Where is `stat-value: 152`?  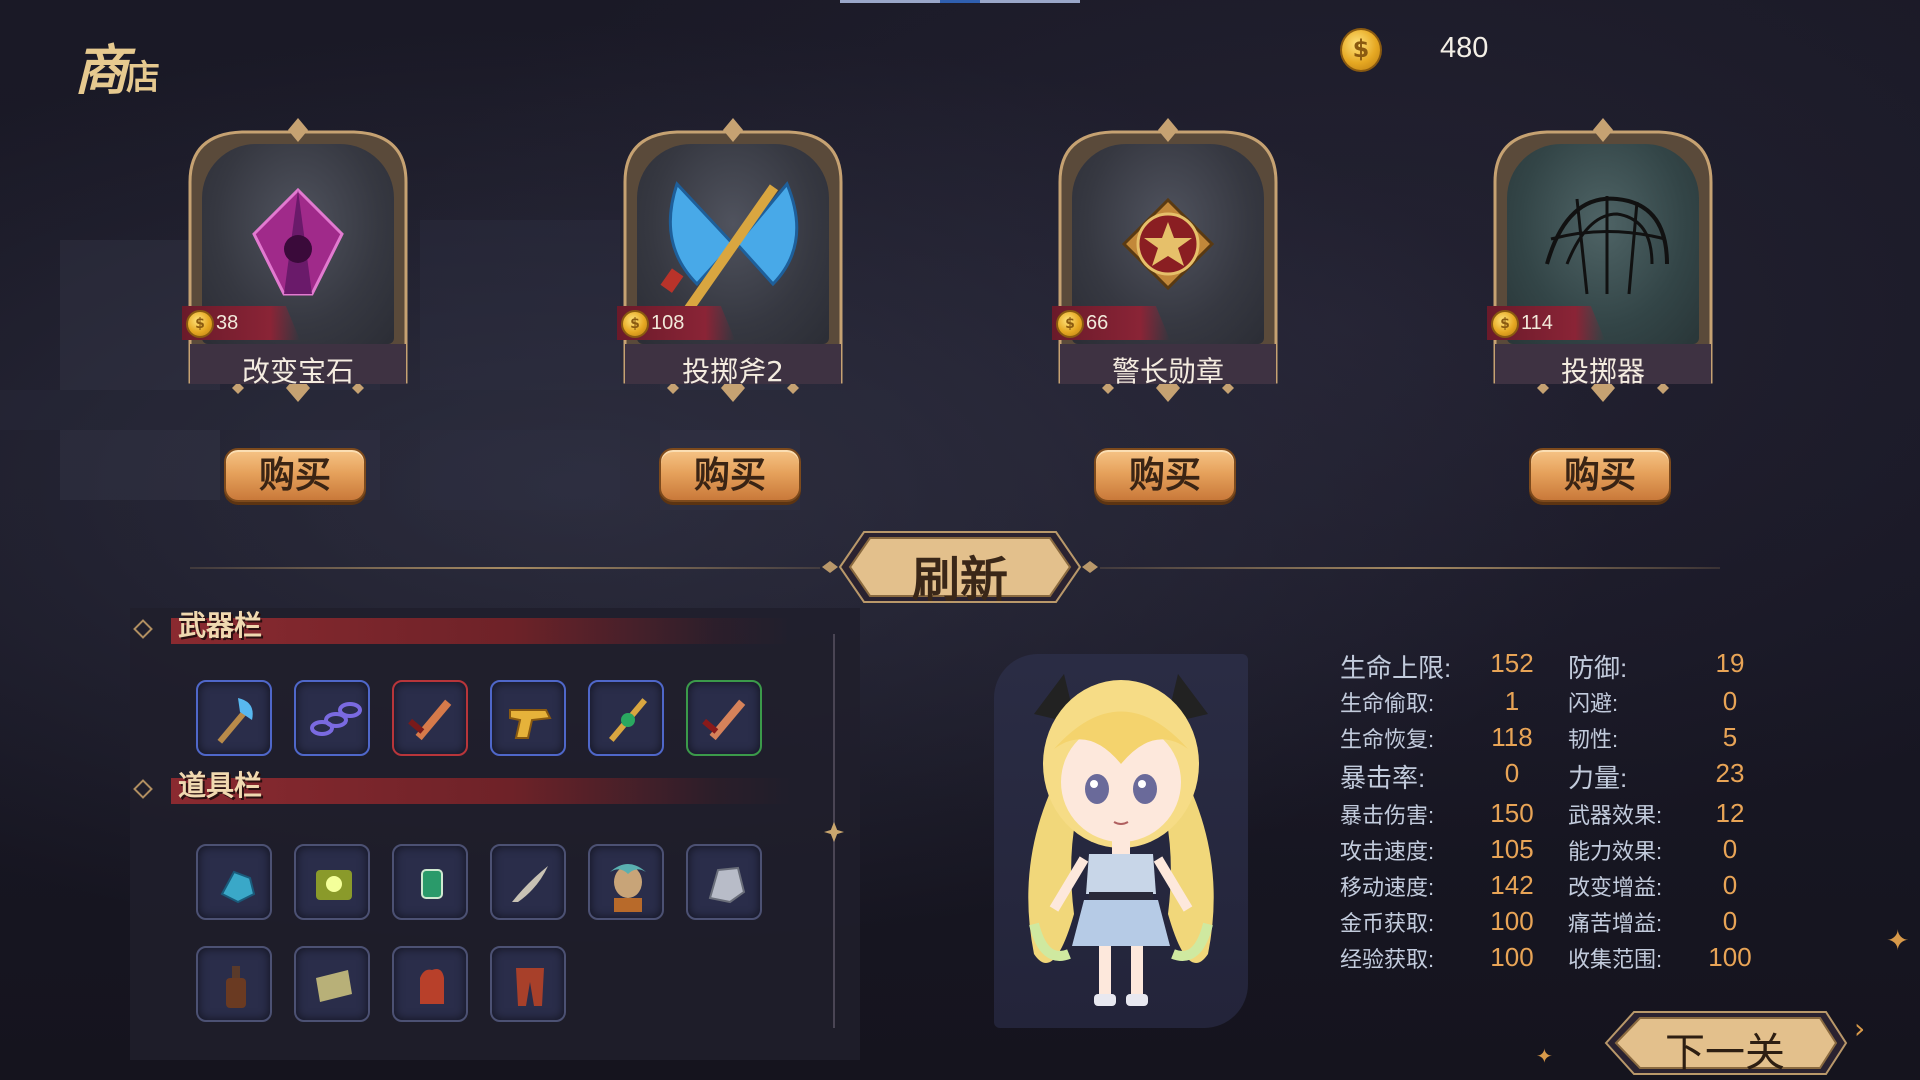 stat-value: 152 is located at coordinates (1512, 663).